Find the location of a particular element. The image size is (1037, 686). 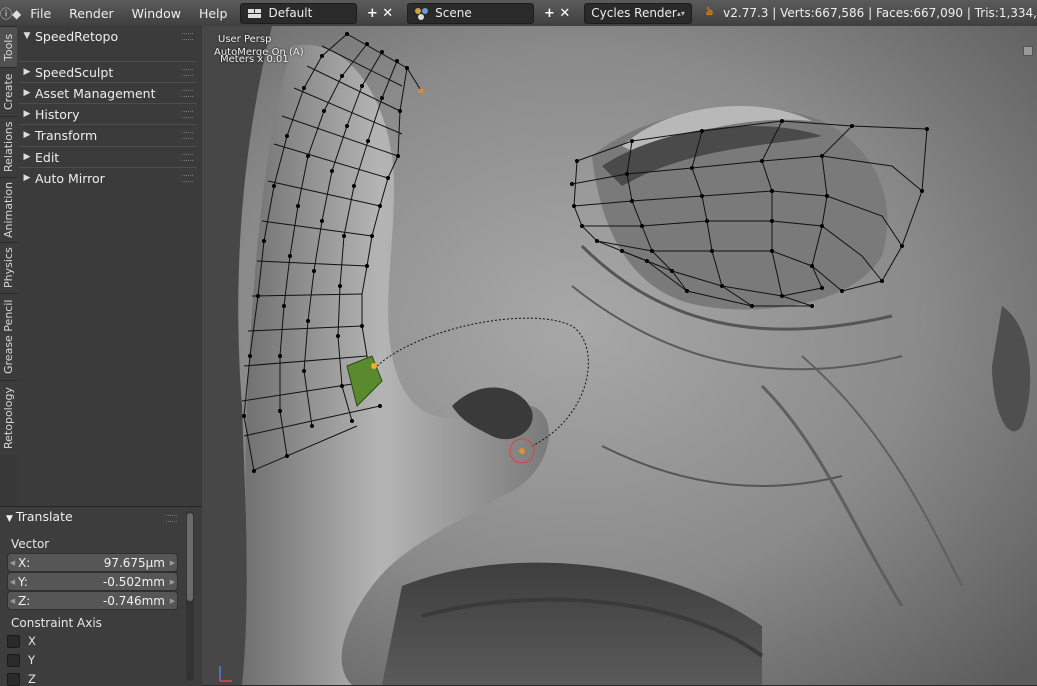

scene-value: Scene is located at coordinates (453, 13).